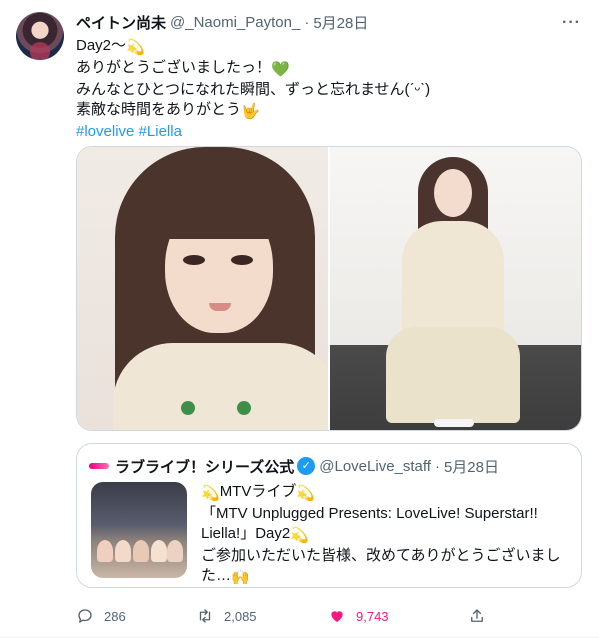 The height and width of the screenshot is (638, 599). Describe the element at coordinates (262, 616) in the screenshot. I see `retweet-button: 2,085` at that location.